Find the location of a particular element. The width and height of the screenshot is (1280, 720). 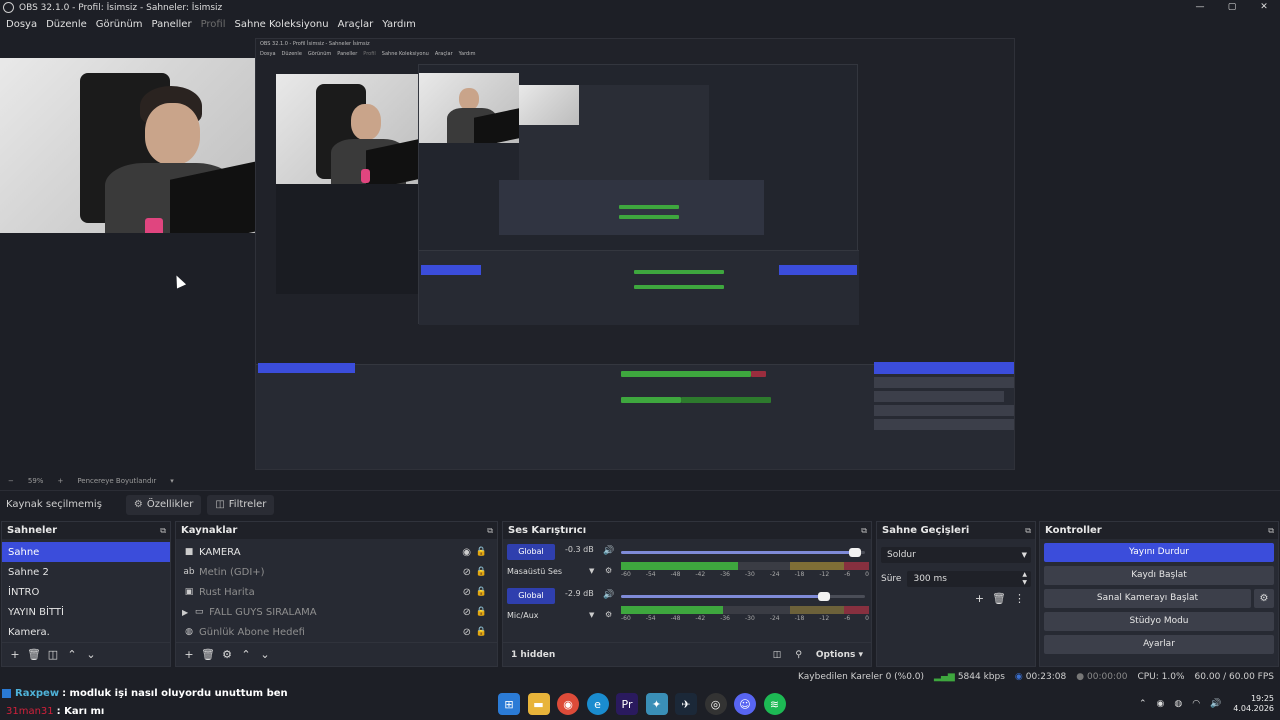

spotify-icon: ≋ is located at coordinates (774, 704).